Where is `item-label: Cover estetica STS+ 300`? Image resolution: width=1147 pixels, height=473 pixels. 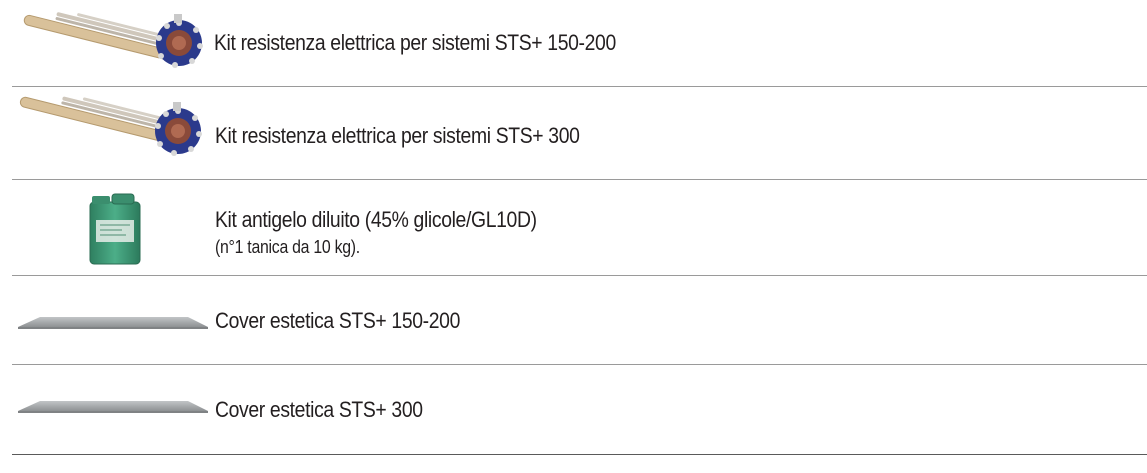
item-label: Cover estetica STS+ 300 is located at coordinates (319, 409).